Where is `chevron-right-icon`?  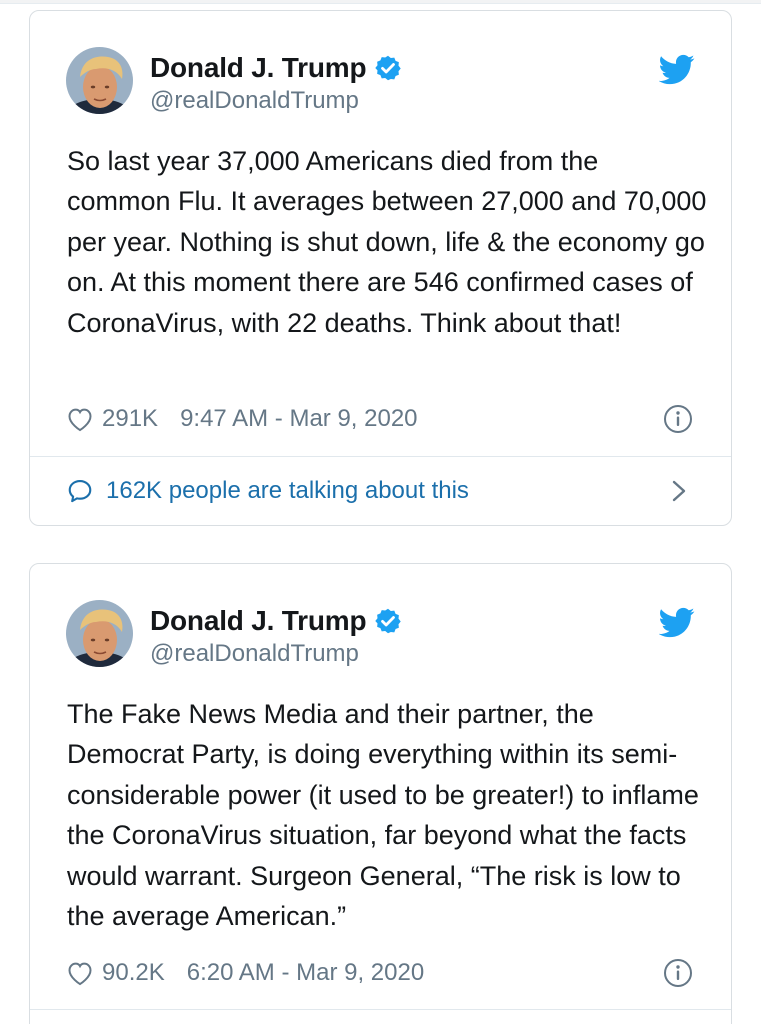
chevron-right-icon is located at coordinates (679, 491).